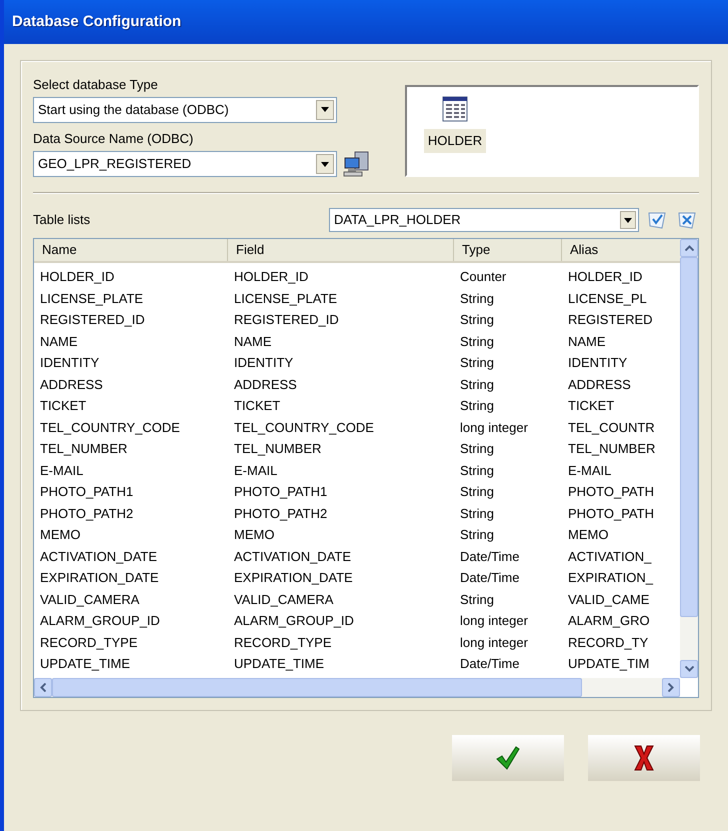  Describe the element at coordinates (341, 250) in the screenshot. I see `column-header: Field` at that location.